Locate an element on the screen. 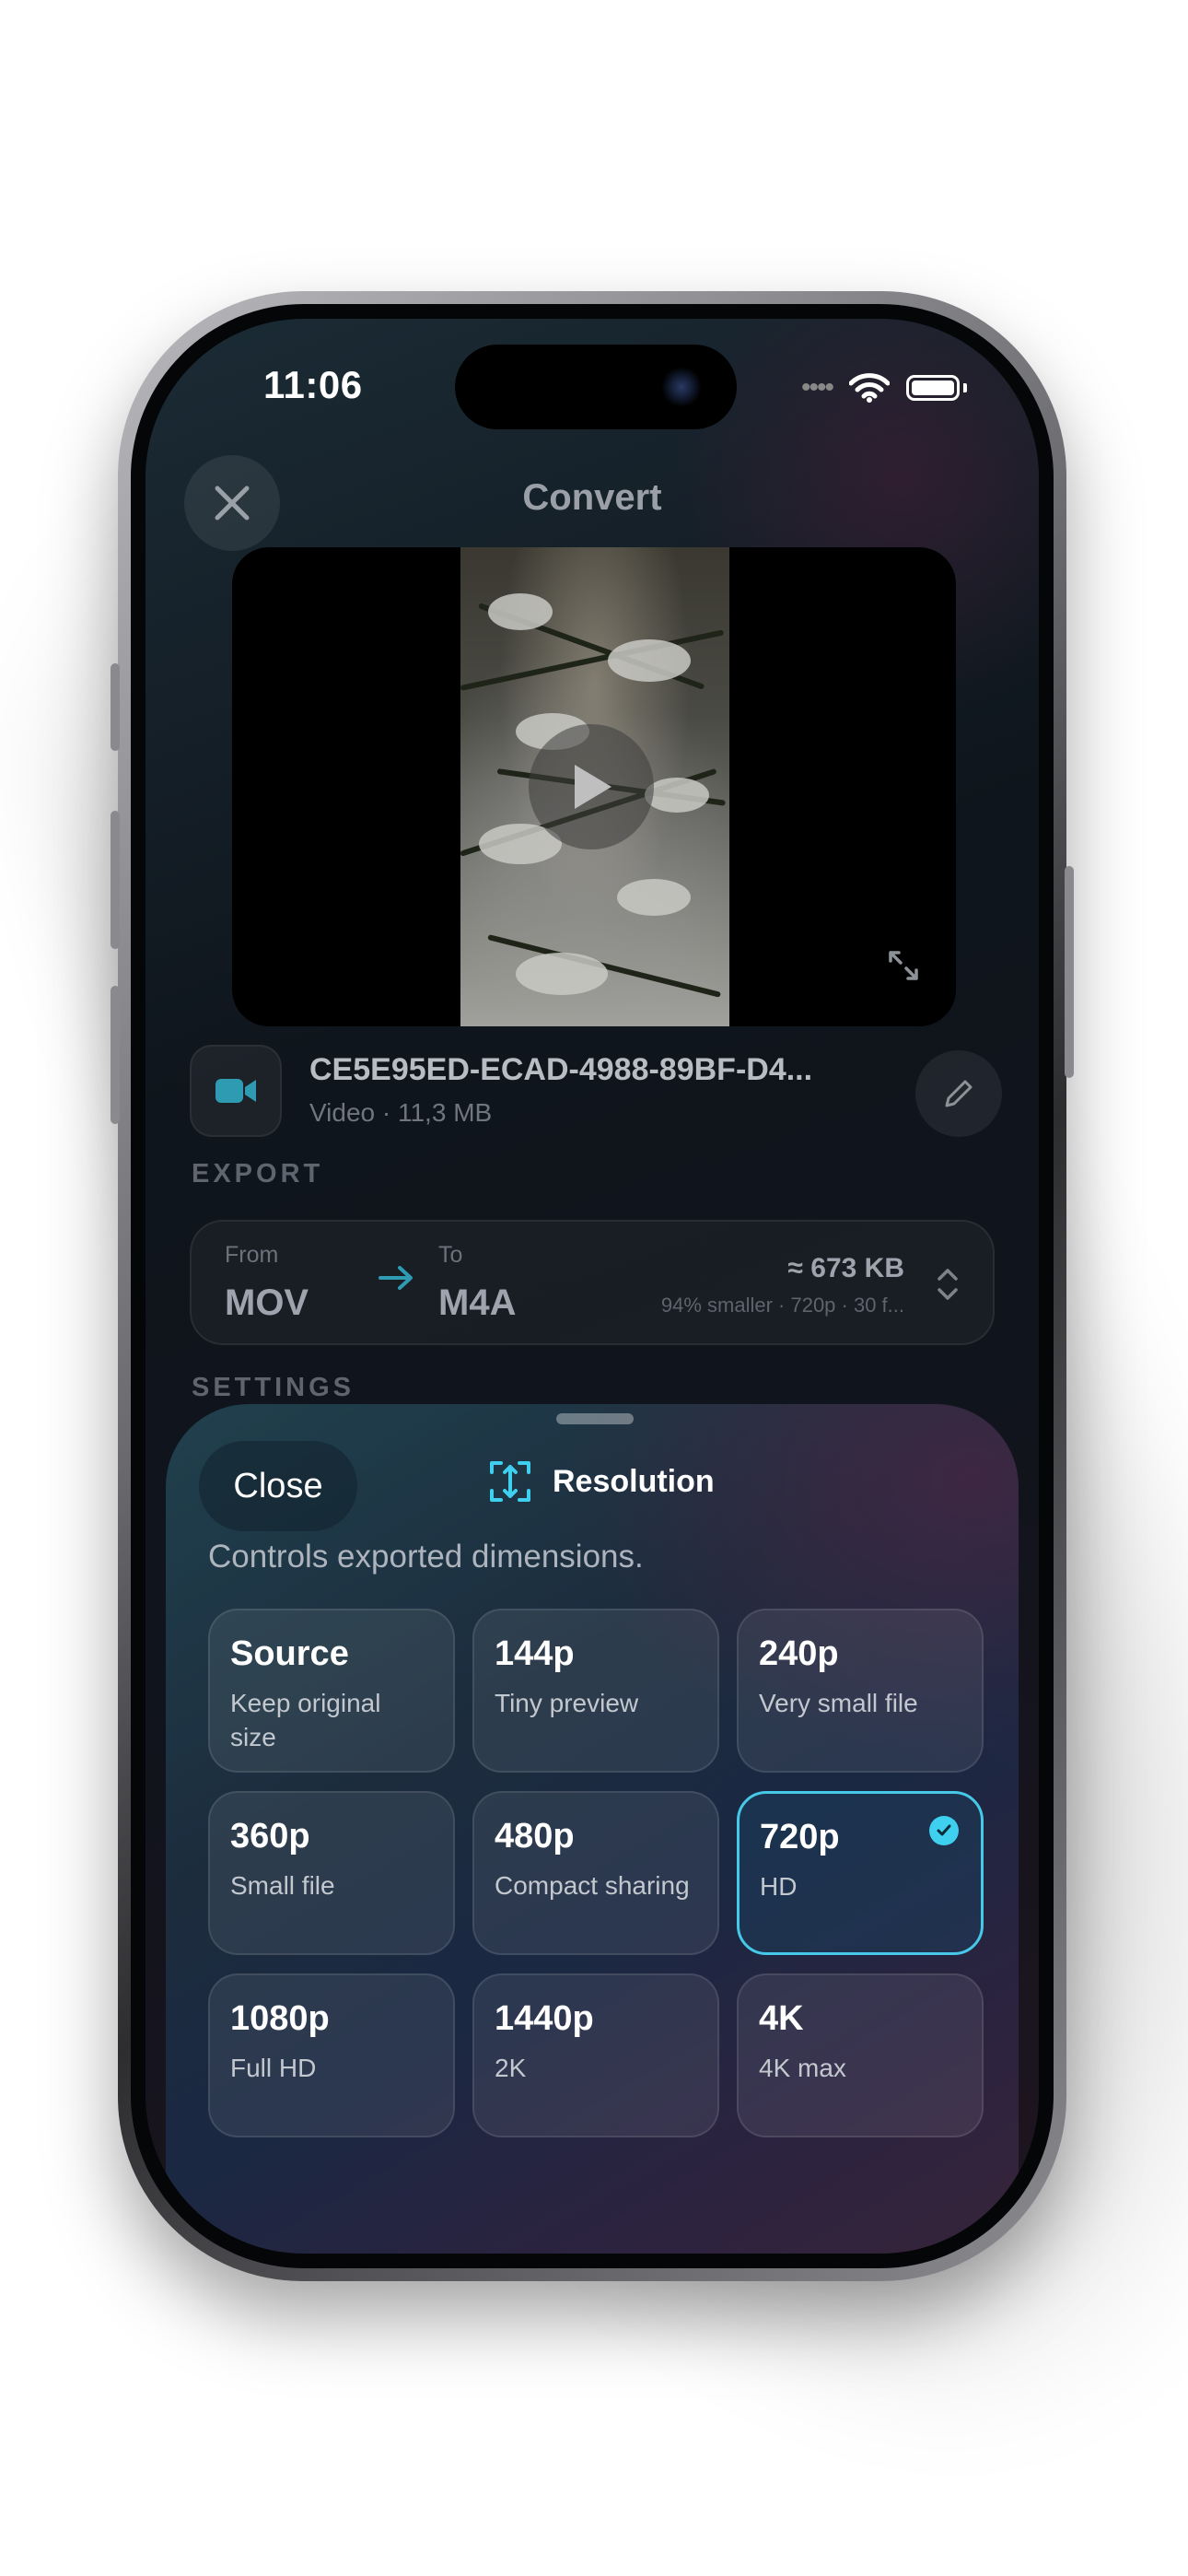 The image size is (1188, 2576). sheet-title-text: Resolution is located at coordinates (634, 1481).